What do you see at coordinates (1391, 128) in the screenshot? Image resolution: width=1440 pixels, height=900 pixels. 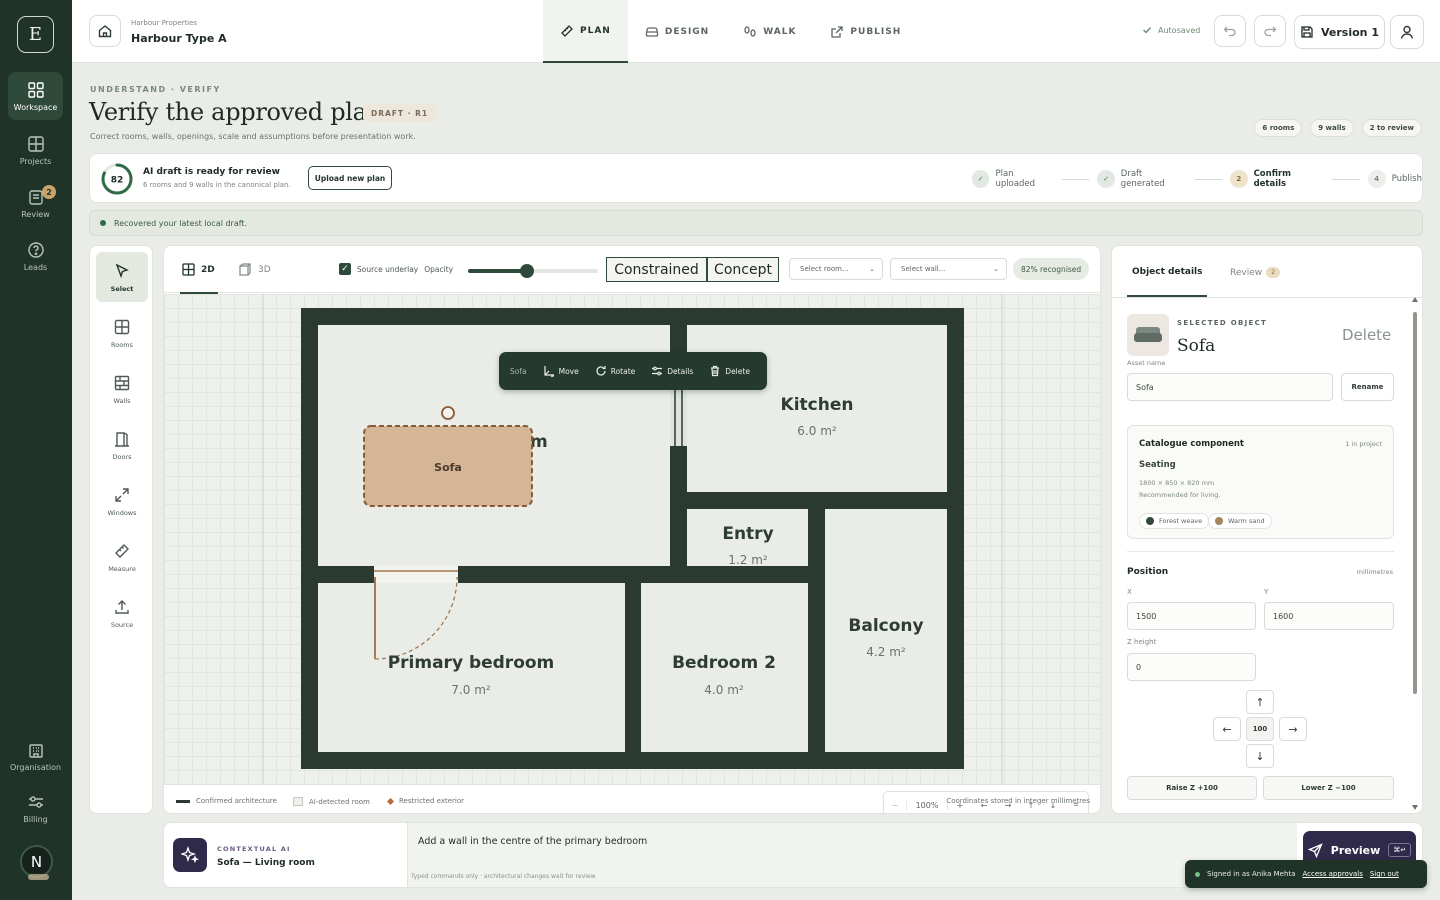 I see `review-count-chip: 2 to review` at bounding box center [1391, 128].